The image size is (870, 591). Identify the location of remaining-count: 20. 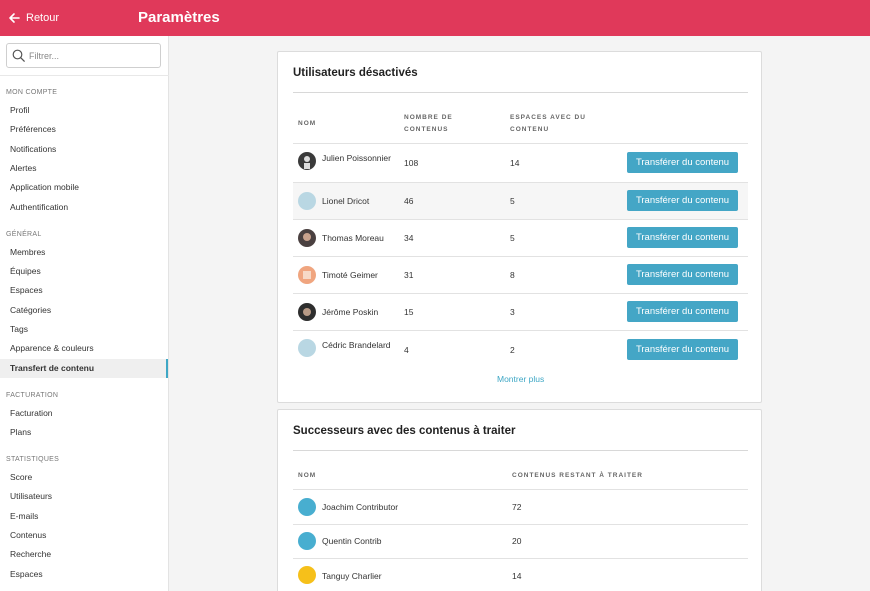
(517, 541).